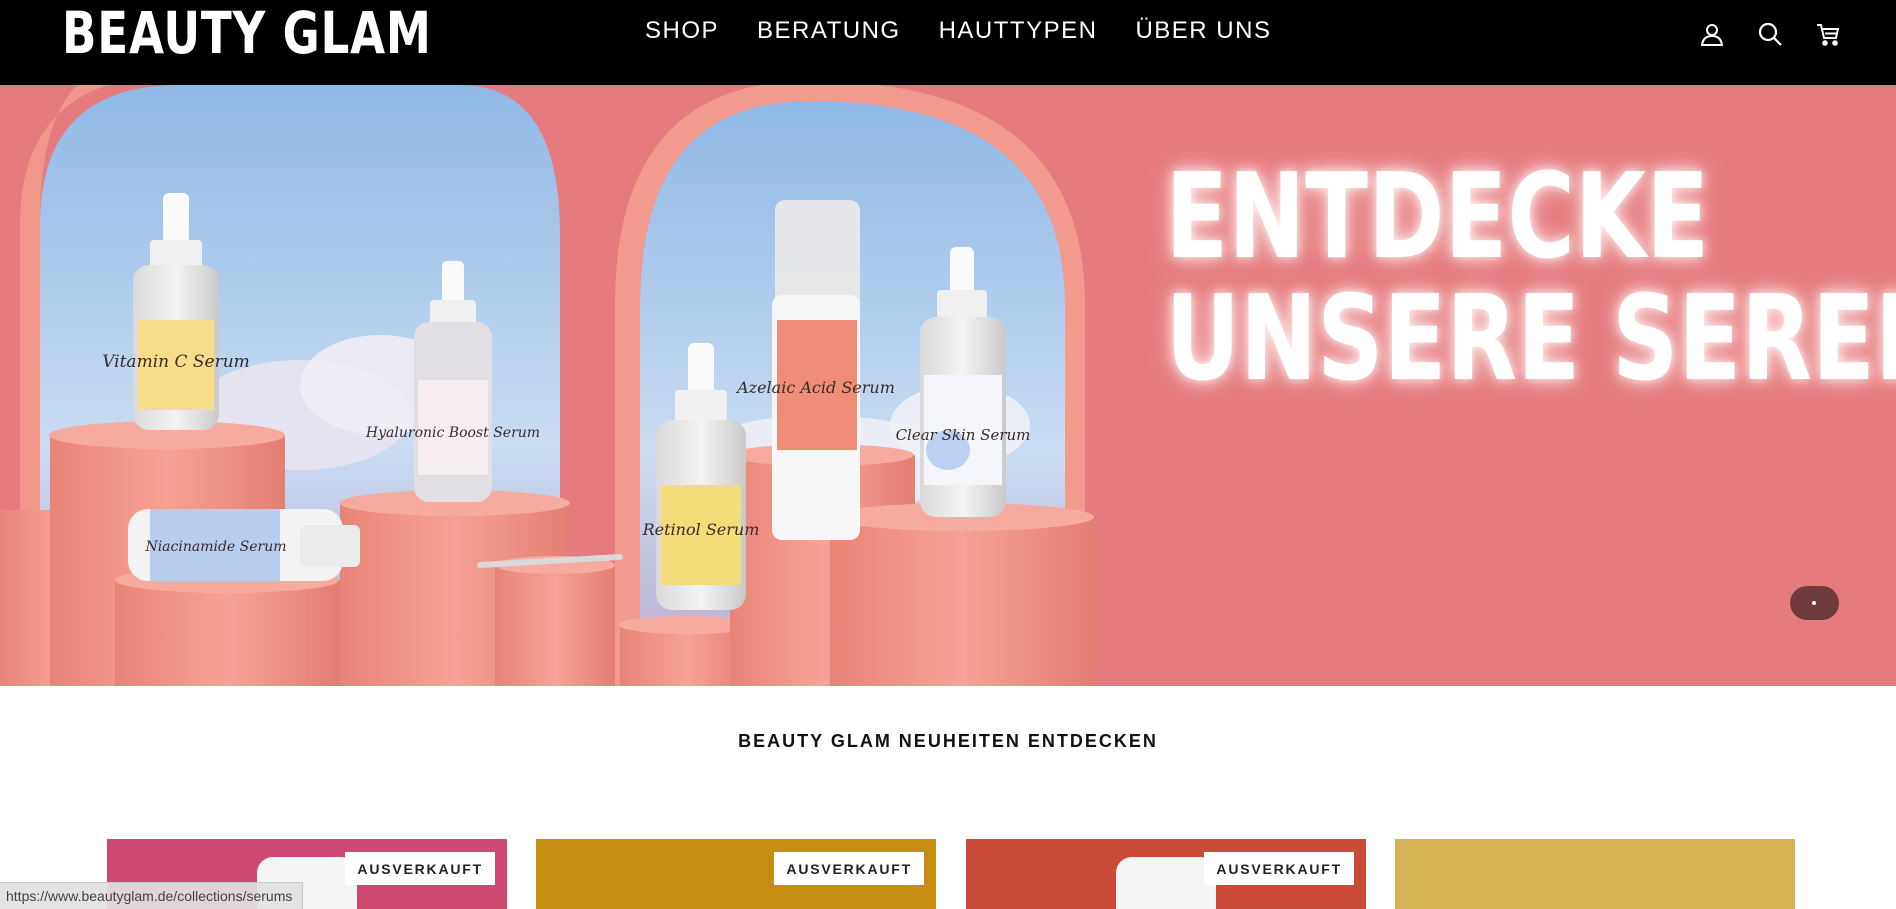 The height and width of the screenshot is (909, 1896). I want to click on nav-item-beratung: BERATUNG, so click(829, 31).